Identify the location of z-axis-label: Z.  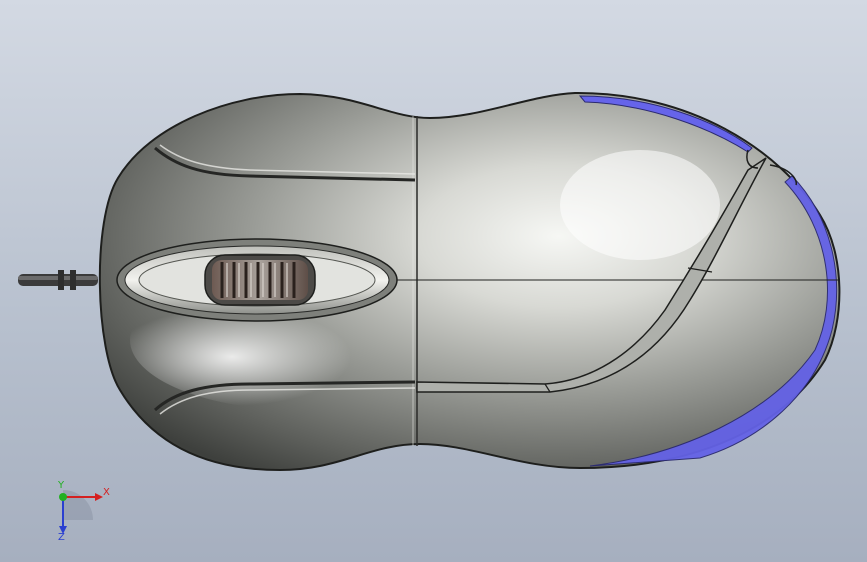
(61, 537).